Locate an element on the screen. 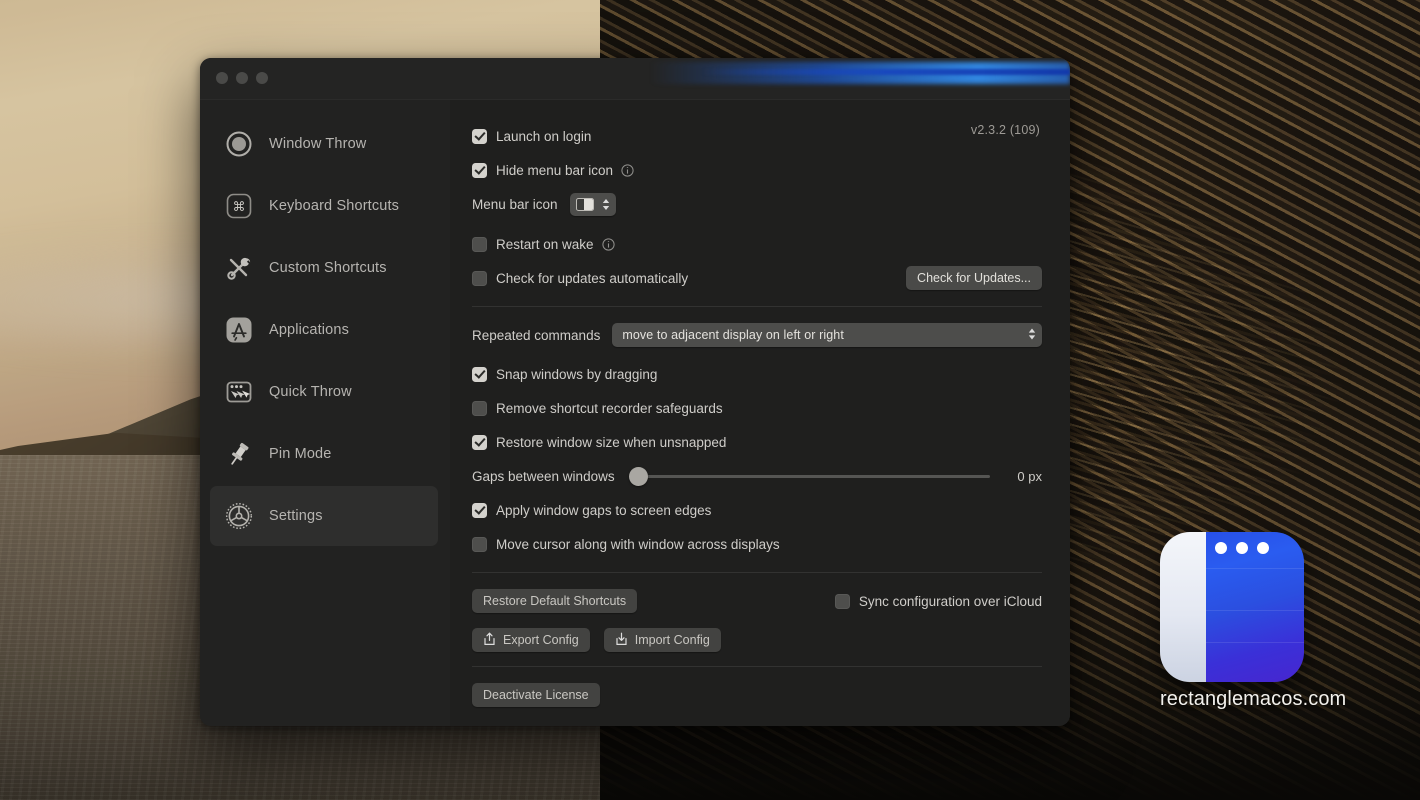  desktop-app-icon-group: rectanglemacos.com is located at coordinates (1253, 621).